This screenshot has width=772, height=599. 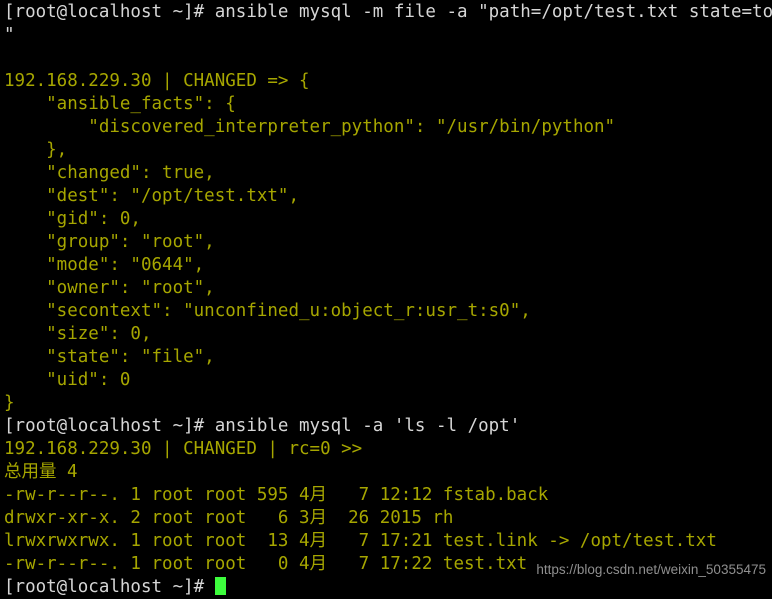 What do you see at coordinates (651, 569) in the screenshot?
I see `watermark-url: https://blog.csdn.net/weixin_50355475` at bounding box center [651, 569].